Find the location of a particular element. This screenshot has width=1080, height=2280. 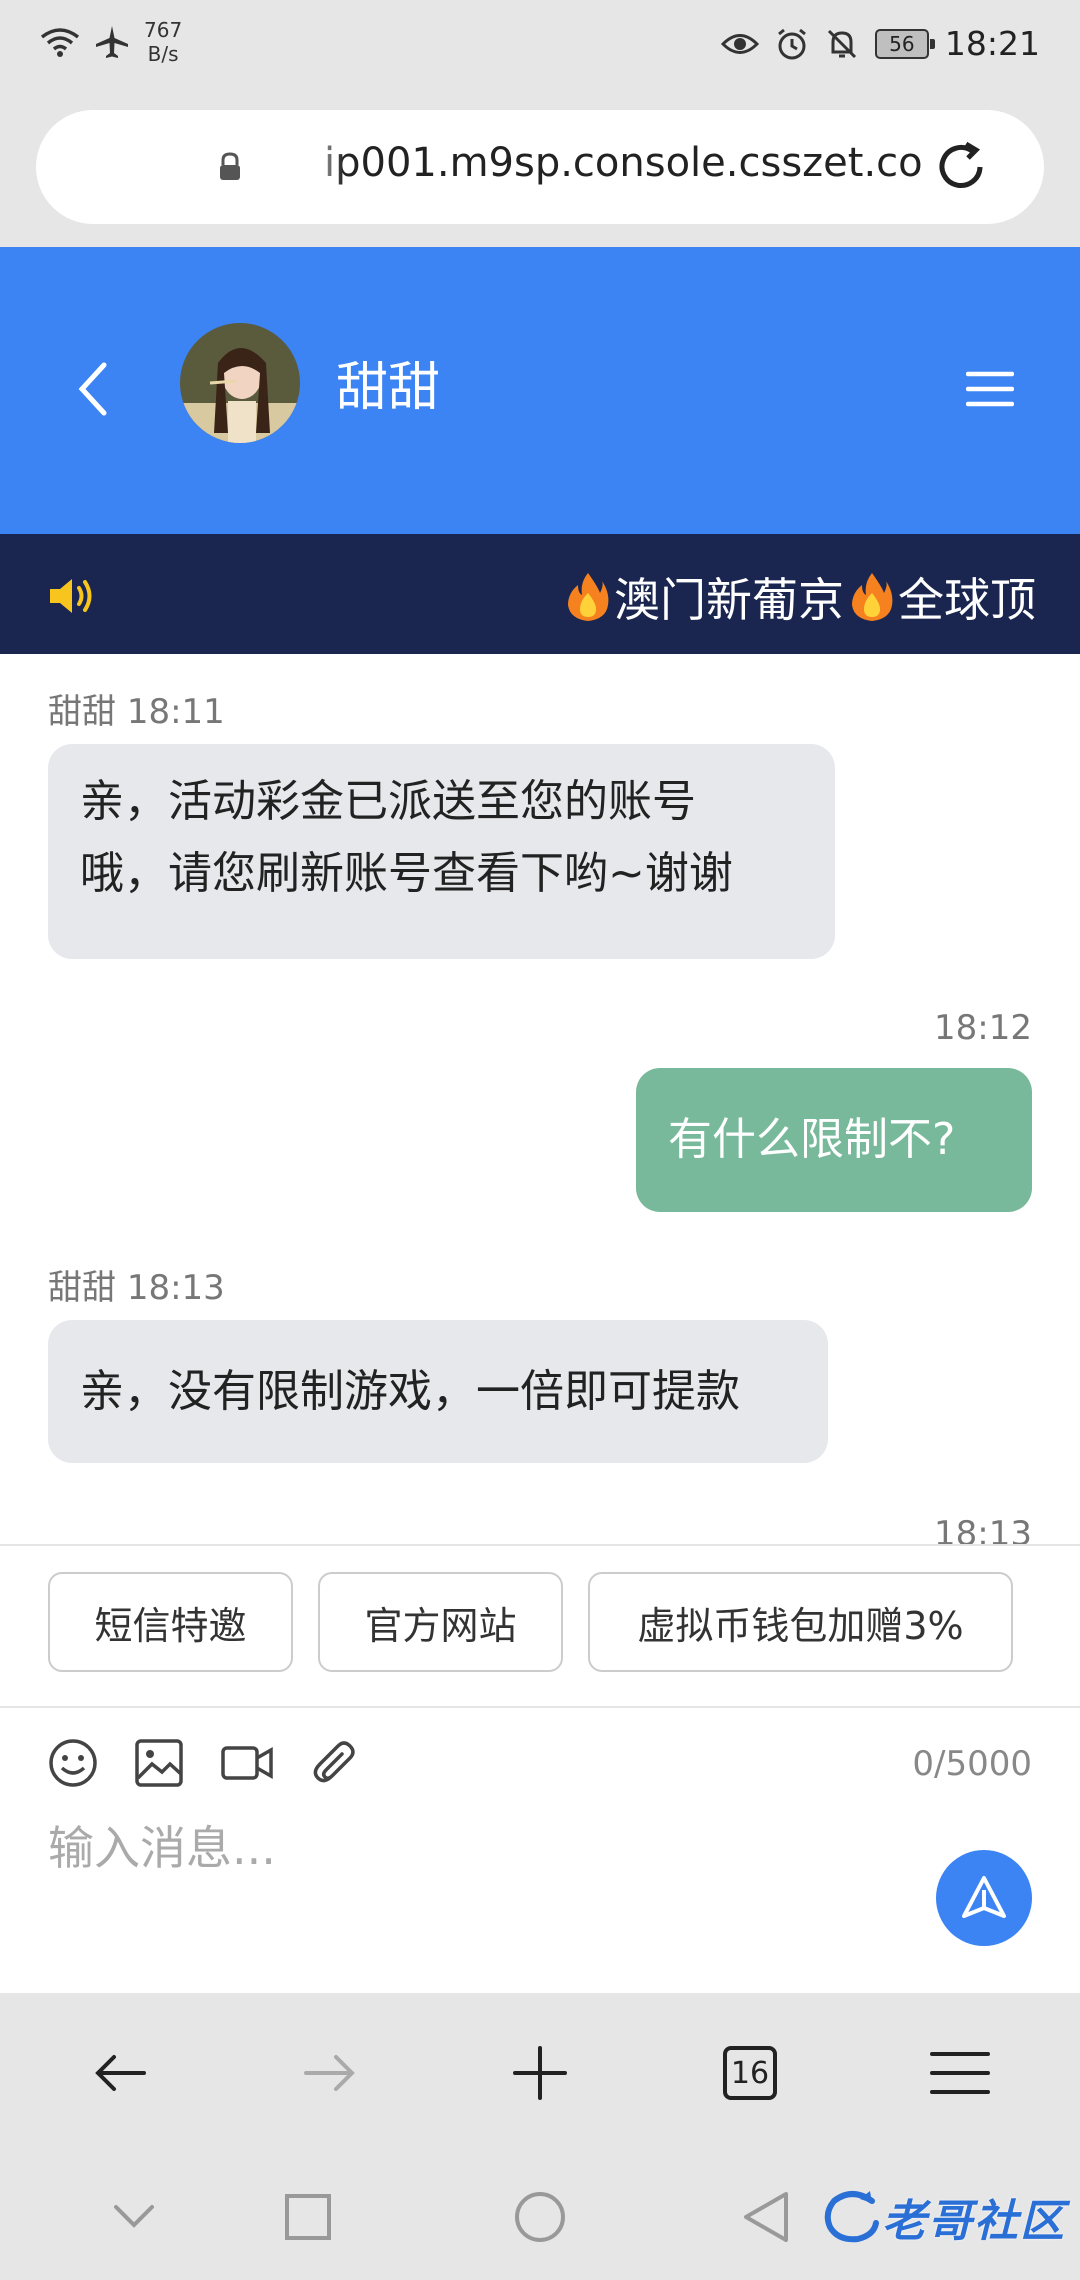

watermark-logo: 老哥社区 is located at coordinates (944, 2217).